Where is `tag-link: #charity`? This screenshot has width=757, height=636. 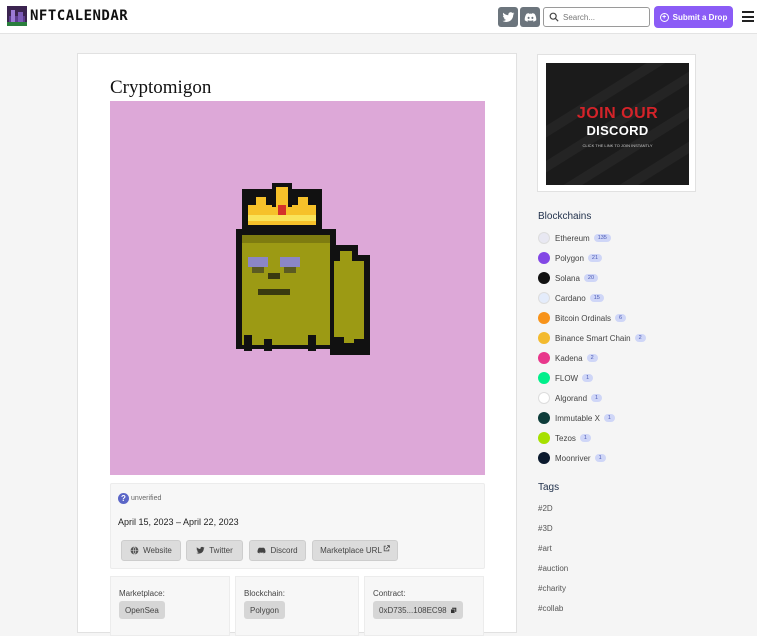 tag-link: #charity is located at coordinates (552, 588).